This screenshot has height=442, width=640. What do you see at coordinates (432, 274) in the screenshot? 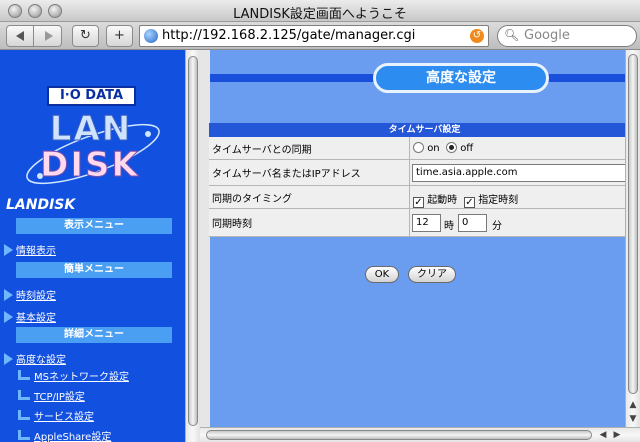
I see `clear-button: クリア` at bounding box center [432, 274].